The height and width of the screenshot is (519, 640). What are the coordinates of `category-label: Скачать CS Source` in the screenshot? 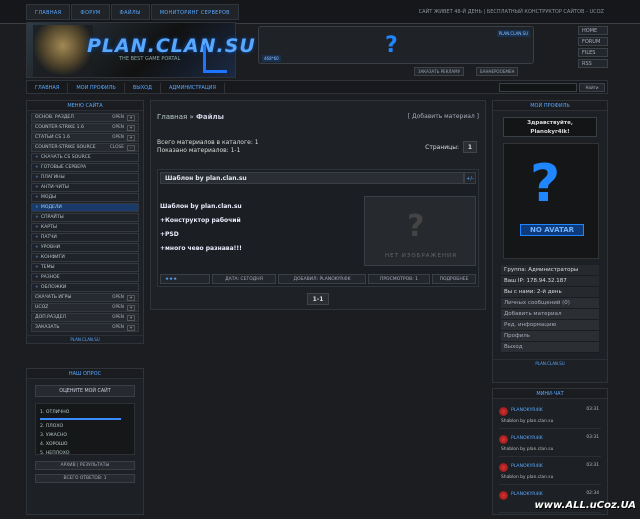 It's located at (65, 157).